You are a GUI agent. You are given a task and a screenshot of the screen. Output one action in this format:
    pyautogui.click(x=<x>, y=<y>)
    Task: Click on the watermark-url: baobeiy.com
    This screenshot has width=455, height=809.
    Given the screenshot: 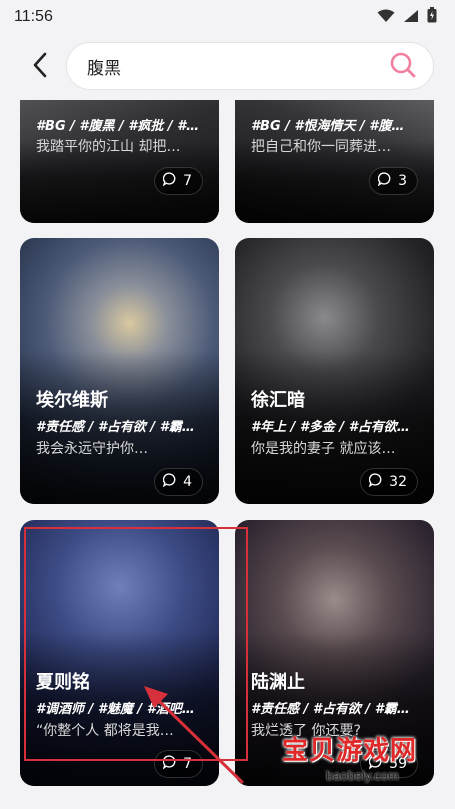 What is the action you would take?
    pyautogui.click(x=362, y=775)
    